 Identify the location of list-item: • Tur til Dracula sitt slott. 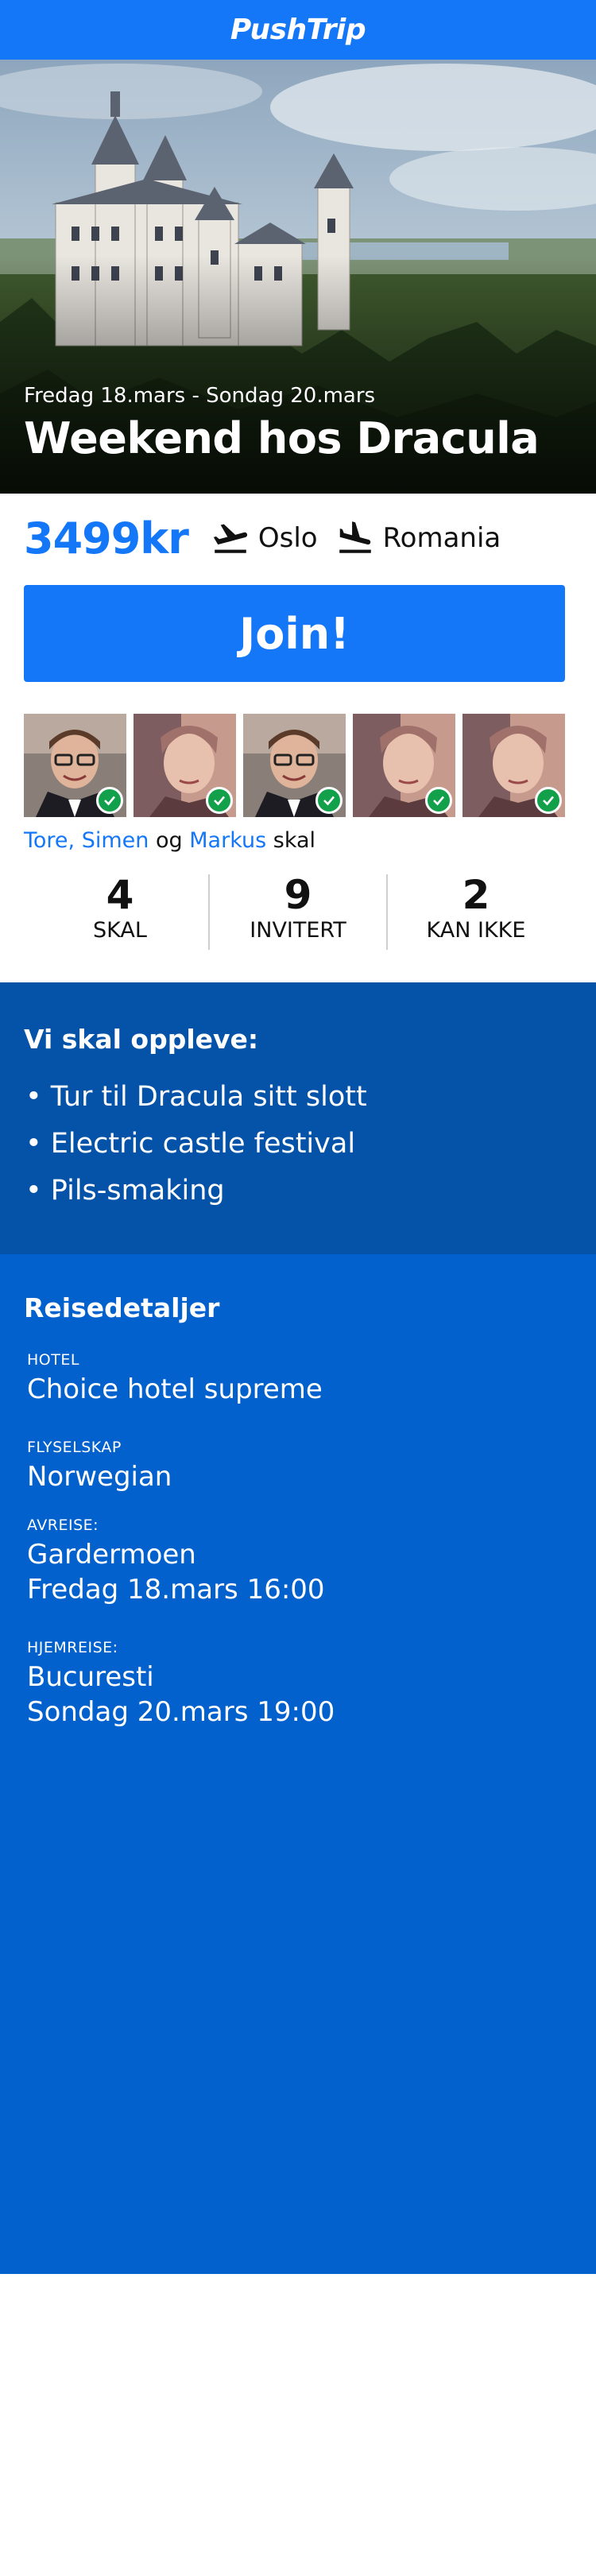
(196, 1097).